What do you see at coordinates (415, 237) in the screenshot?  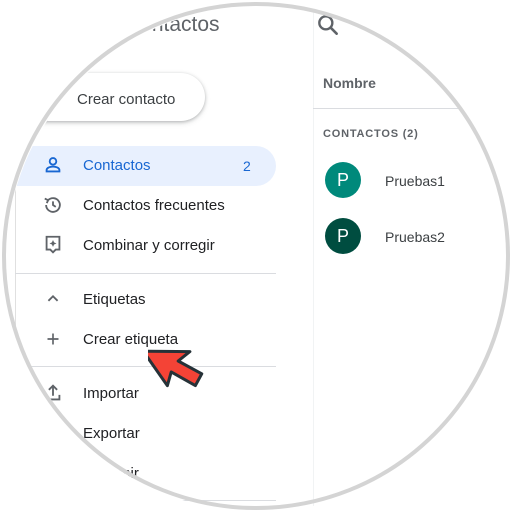 I see `contact-name: Pruebas2` at bounding box center [415, 237].